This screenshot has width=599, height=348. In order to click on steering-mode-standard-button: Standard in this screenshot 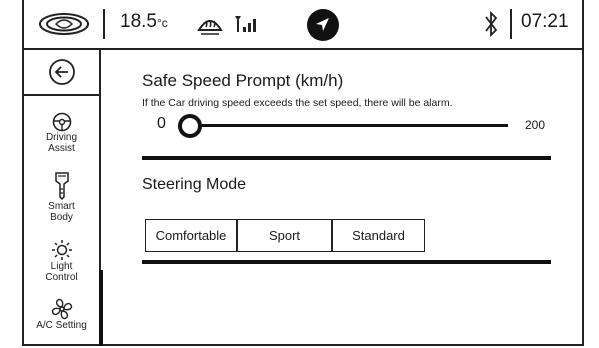, I will do `click(378, 235)`.